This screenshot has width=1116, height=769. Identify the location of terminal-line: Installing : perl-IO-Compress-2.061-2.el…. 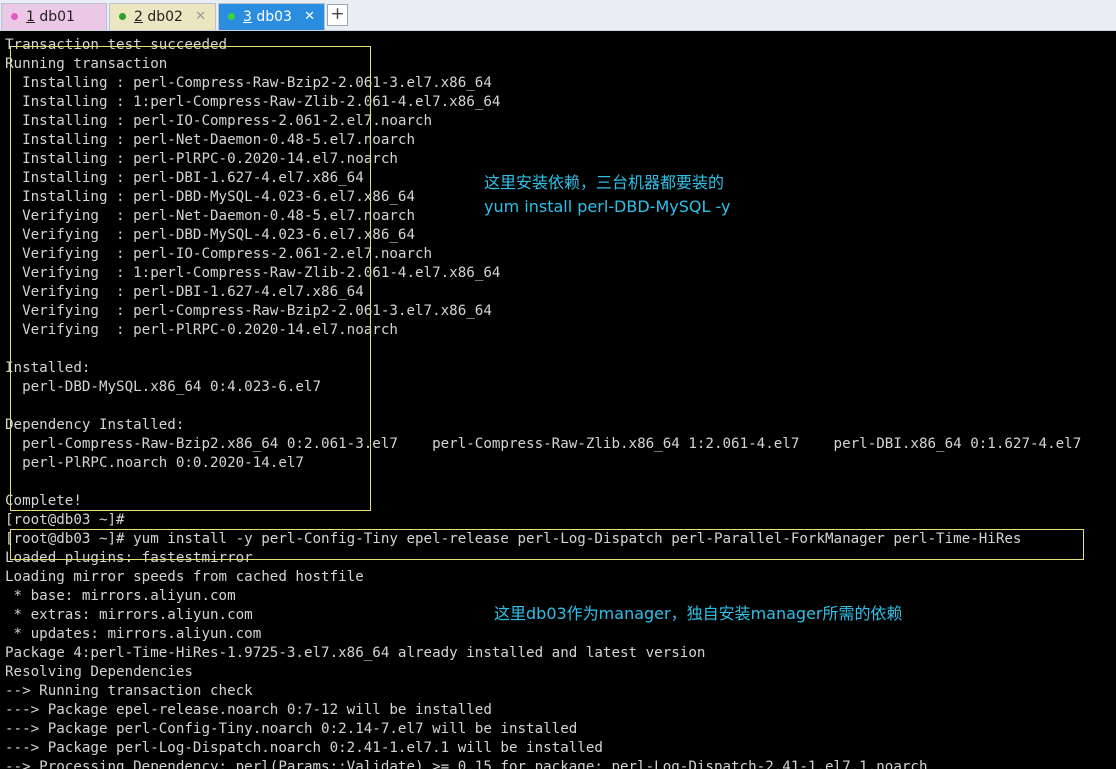
(219, 121).